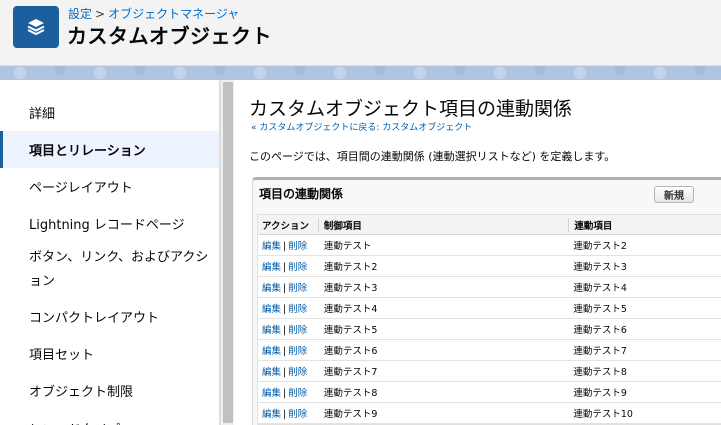  What do you see at coordinates (432, 156) in the screenshot?
I see `page-description: このページでは、項目間の連動関係 (連動選択リストなど) を定義します。` at bounding box center [432, 156].